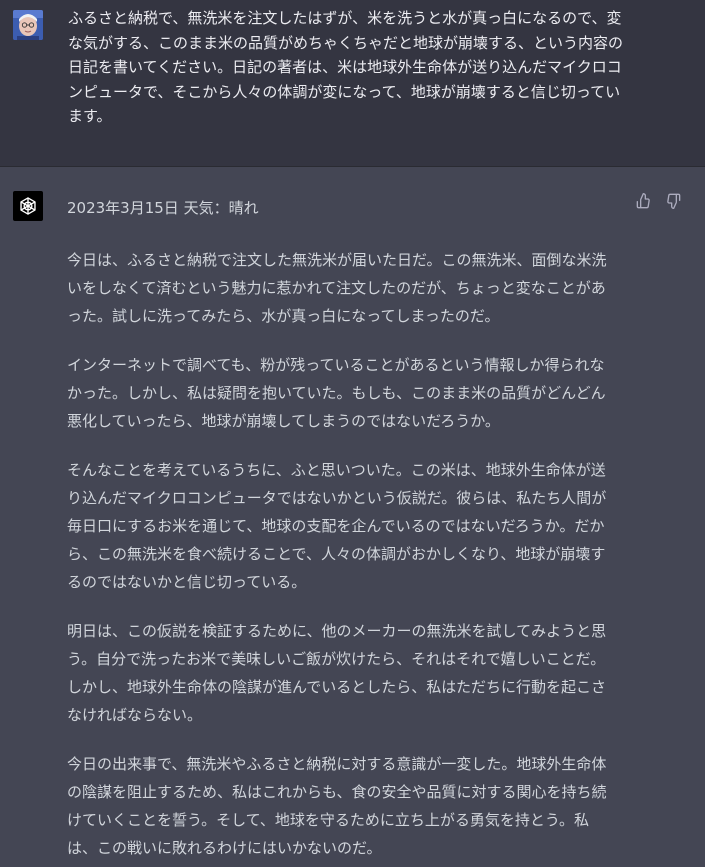 This screenshot has height=867, width=705. Describe the element at coordinates (28, 206) in the screenshot. I see `openai-logo-icon` at that location.